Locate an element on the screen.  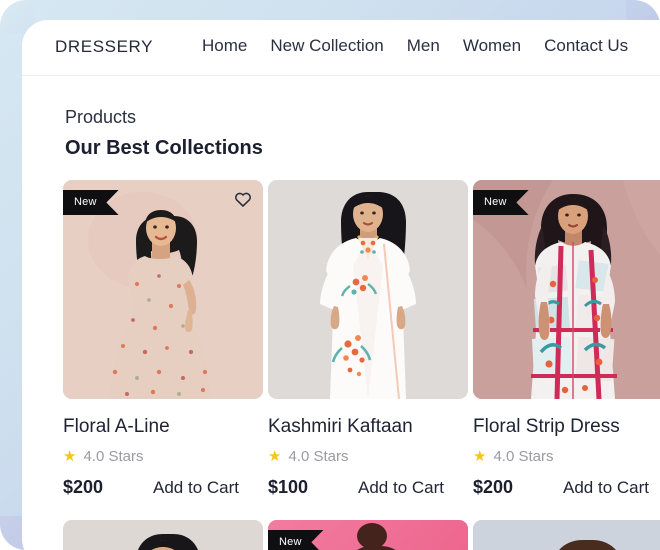
brand-logo: DRESSERY is located at coordinates (104, 47).